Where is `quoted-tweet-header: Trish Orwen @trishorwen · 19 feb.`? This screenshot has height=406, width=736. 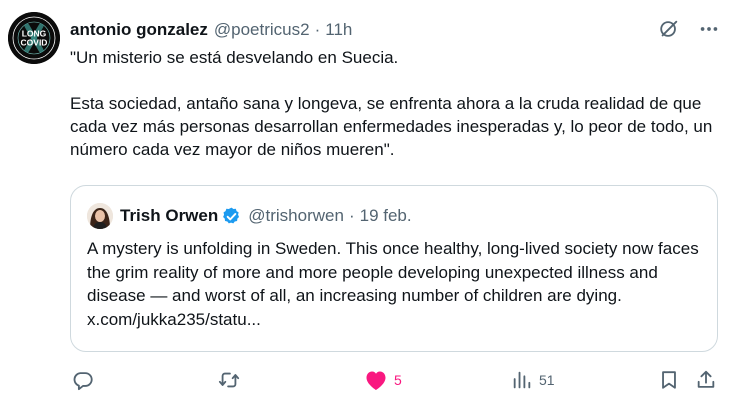 quoted-tweet-header: Trish Orwen @trishorwen · 19 feb. is located at coordinates (249, 216).